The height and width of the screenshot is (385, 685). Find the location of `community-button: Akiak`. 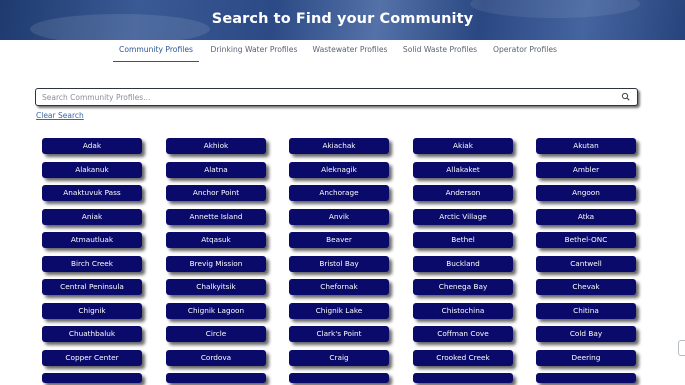

community-button: Akiak is located at coordinates (463, 146).